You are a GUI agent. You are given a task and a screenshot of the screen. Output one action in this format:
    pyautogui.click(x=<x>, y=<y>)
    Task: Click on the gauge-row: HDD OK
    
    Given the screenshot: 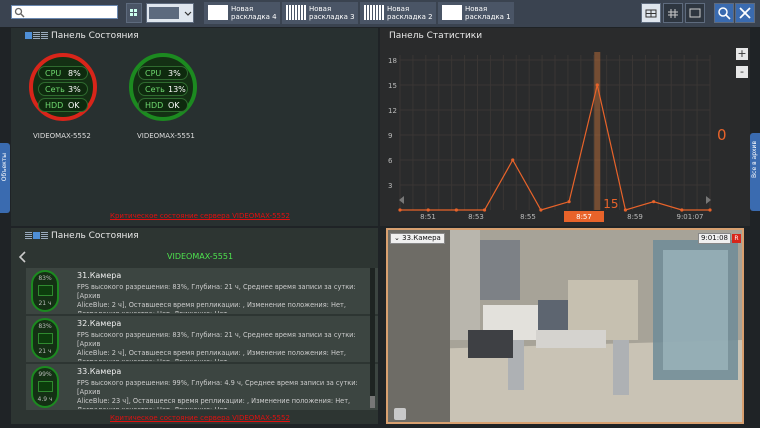 What is the action you would take?
    pyautogui.click(x=63, y=105)
    